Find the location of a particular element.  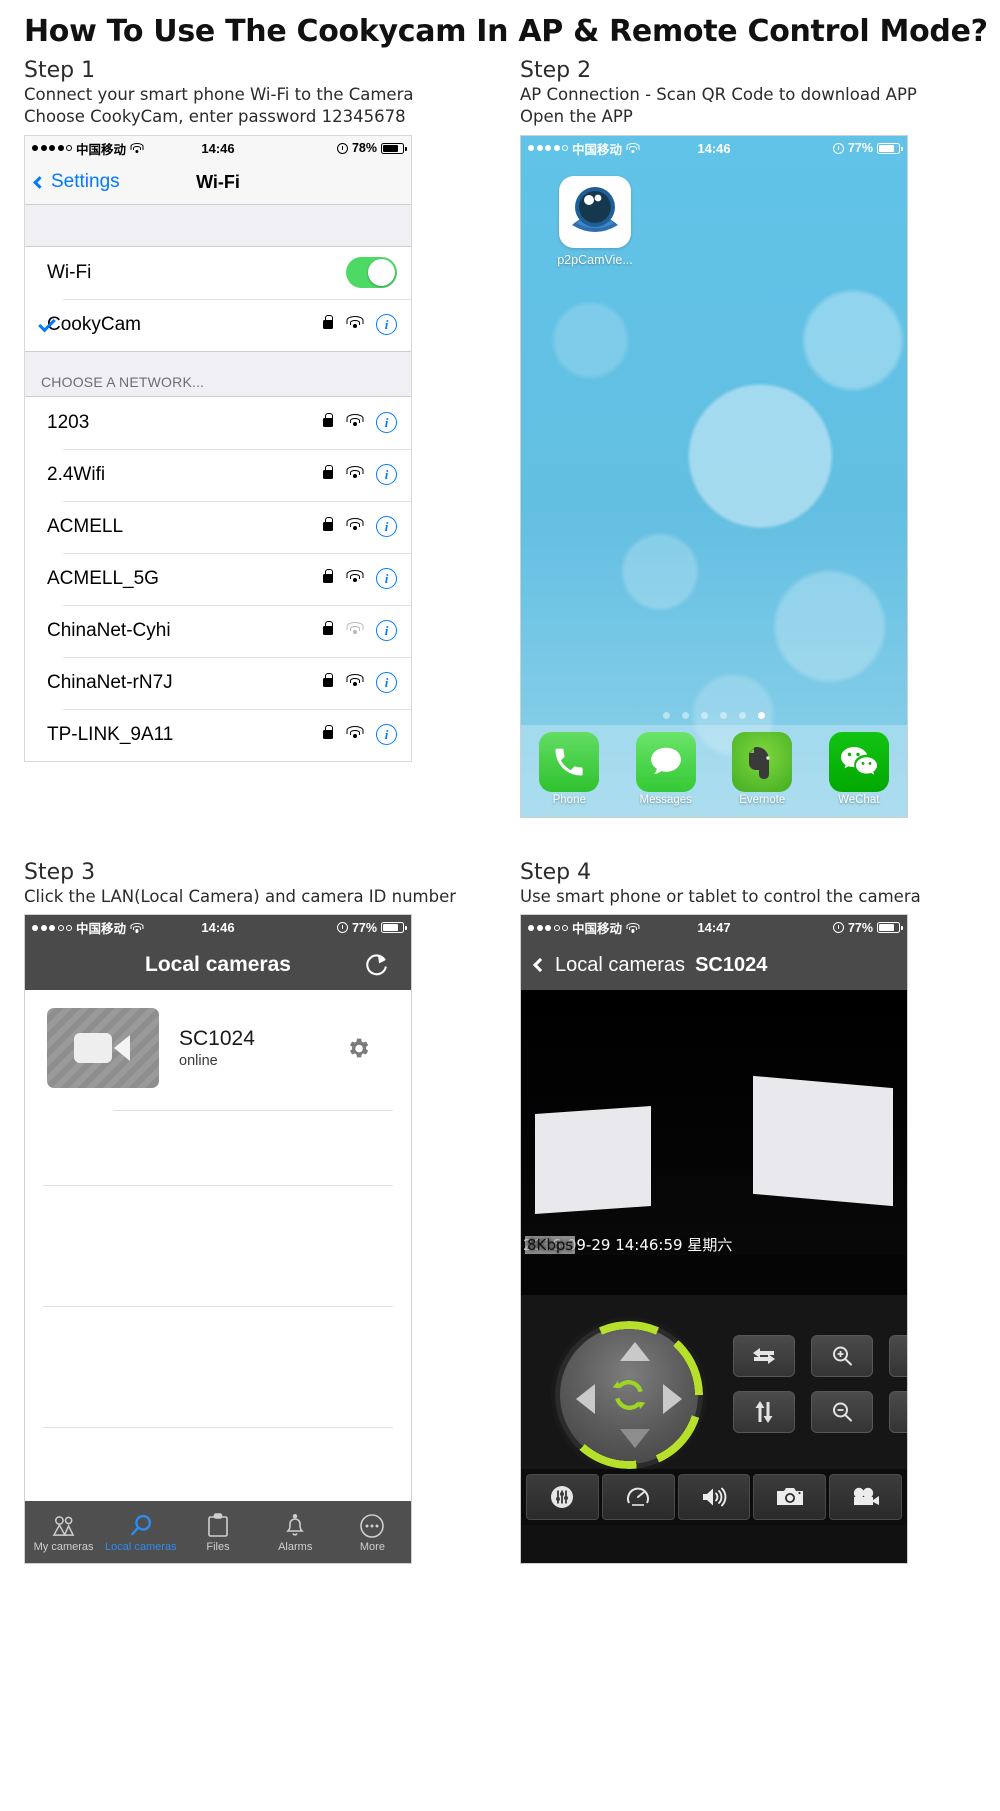

speaker-button is located at coordinates (714, 1497).